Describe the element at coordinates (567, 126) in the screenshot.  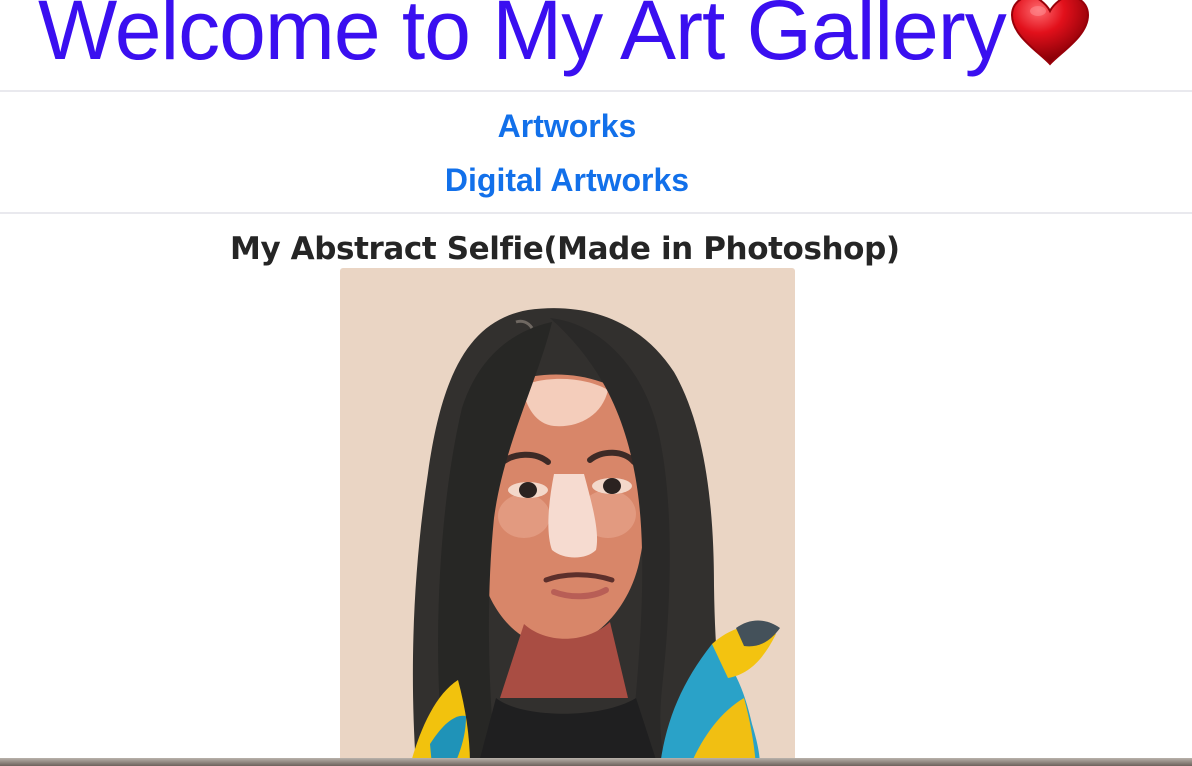
I see `nav-link-artworks: Artworks` at that location.